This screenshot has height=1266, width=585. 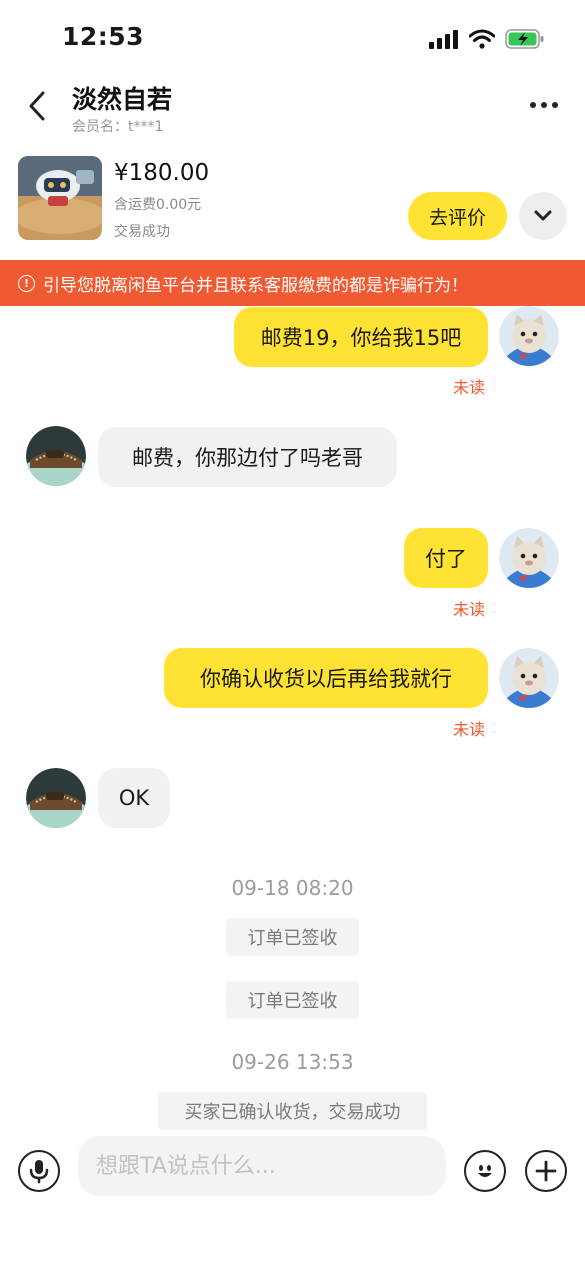 I want to click on product-thumbnail, so click(x=60, y=198).